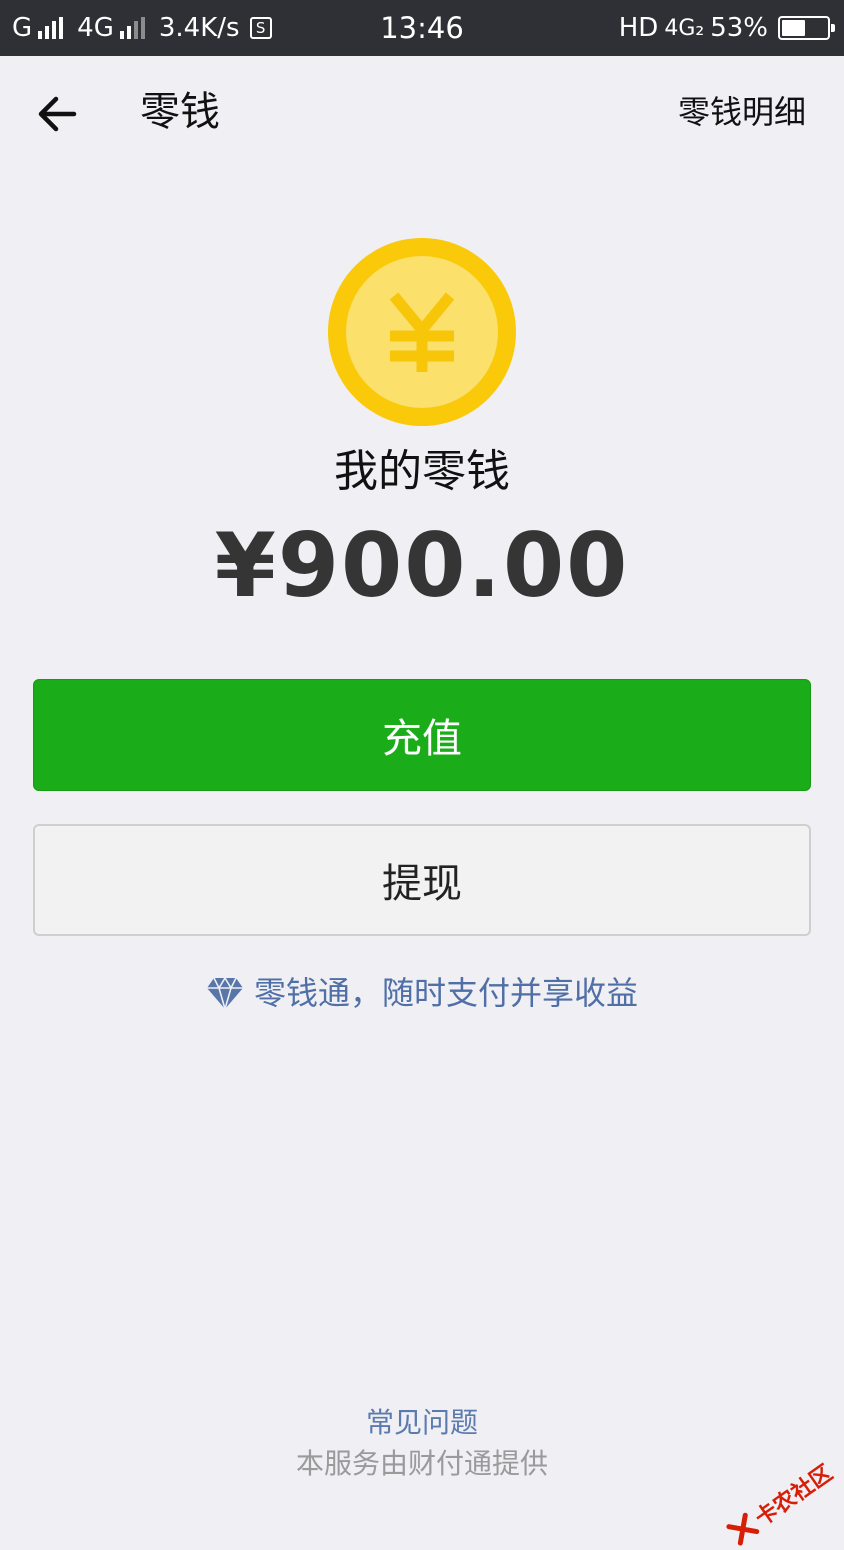  What do you see at coordinates (225, 993) in the screenshot?
I see `diamond-icon` at bounding box center [225, 993].